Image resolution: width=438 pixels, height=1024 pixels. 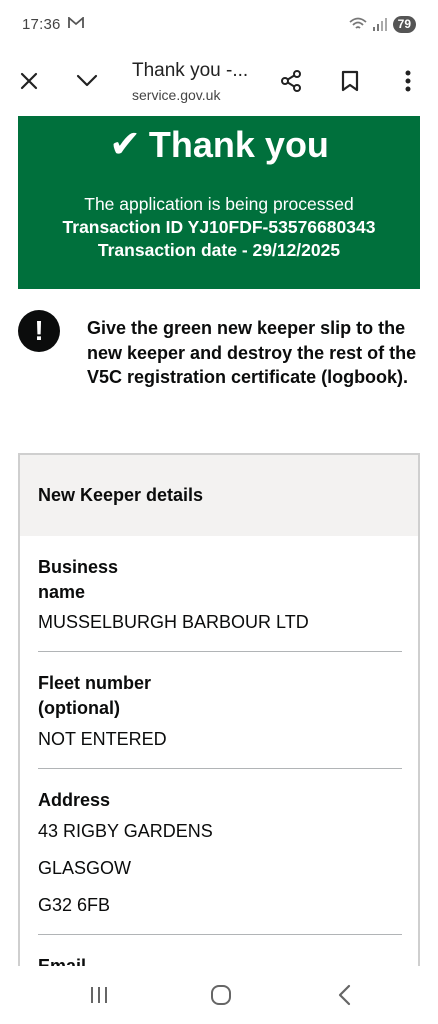 What do you see at coordinates (125, 830) in the screenshot?
I see `address-line-1: 43 RIGBY GARDENS` at bounding box center [125, 830].